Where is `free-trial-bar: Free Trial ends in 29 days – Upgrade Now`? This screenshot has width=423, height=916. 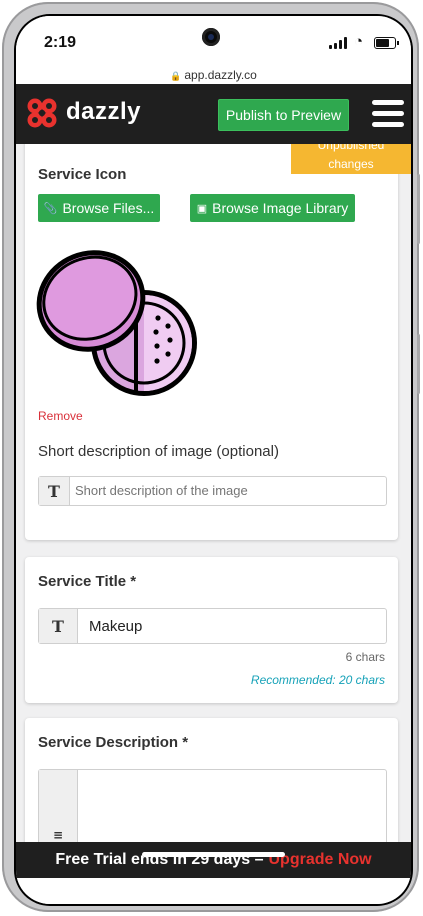
free-trial-bar: Free Trial ends in 29 days – Upgrade Now is located at coordinates (213, 860).